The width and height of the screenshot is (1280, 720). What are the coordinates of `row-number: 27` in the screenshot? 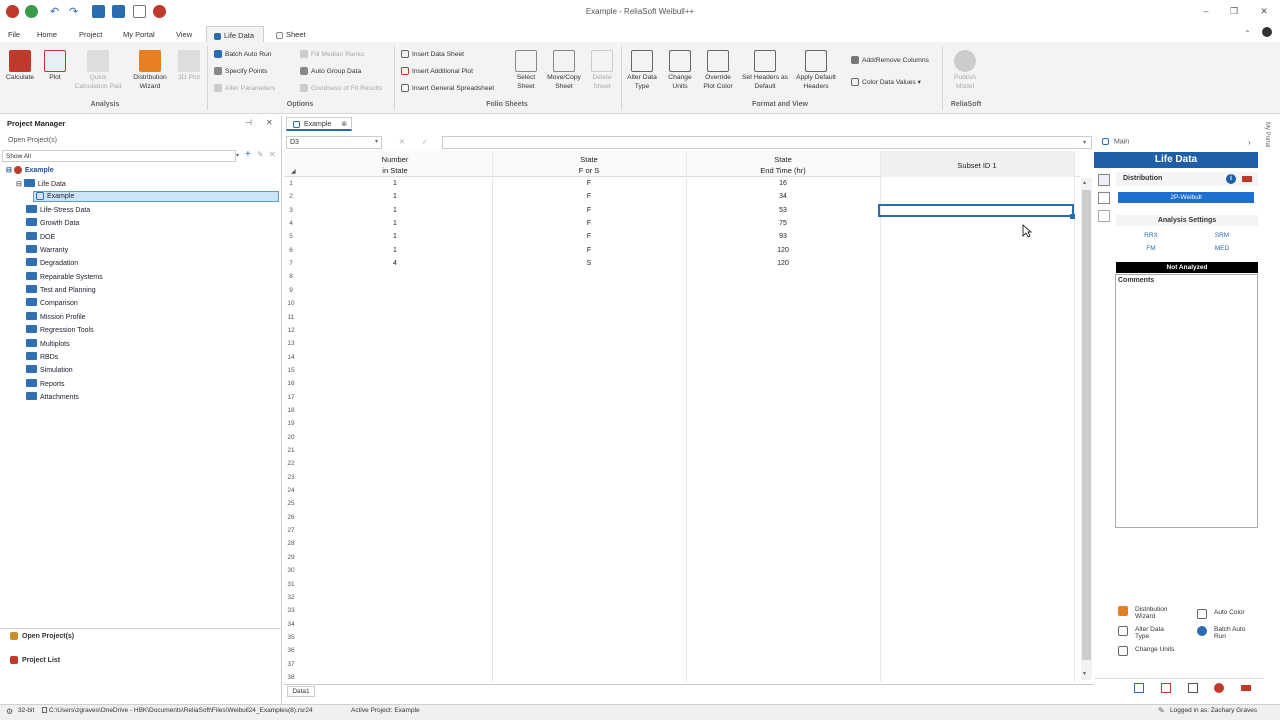 It's located at (291, 530).